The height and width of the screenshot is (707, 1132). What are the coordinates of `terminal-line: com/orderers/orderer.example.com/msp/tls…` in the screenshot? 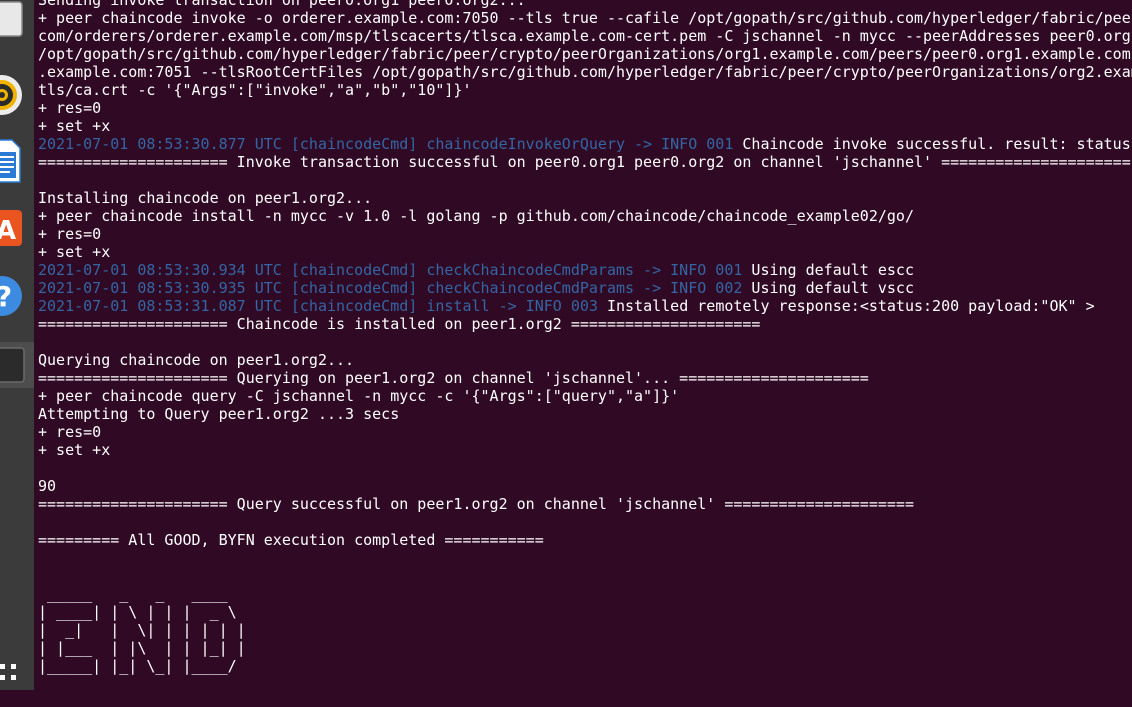 It's located at (585, 36).